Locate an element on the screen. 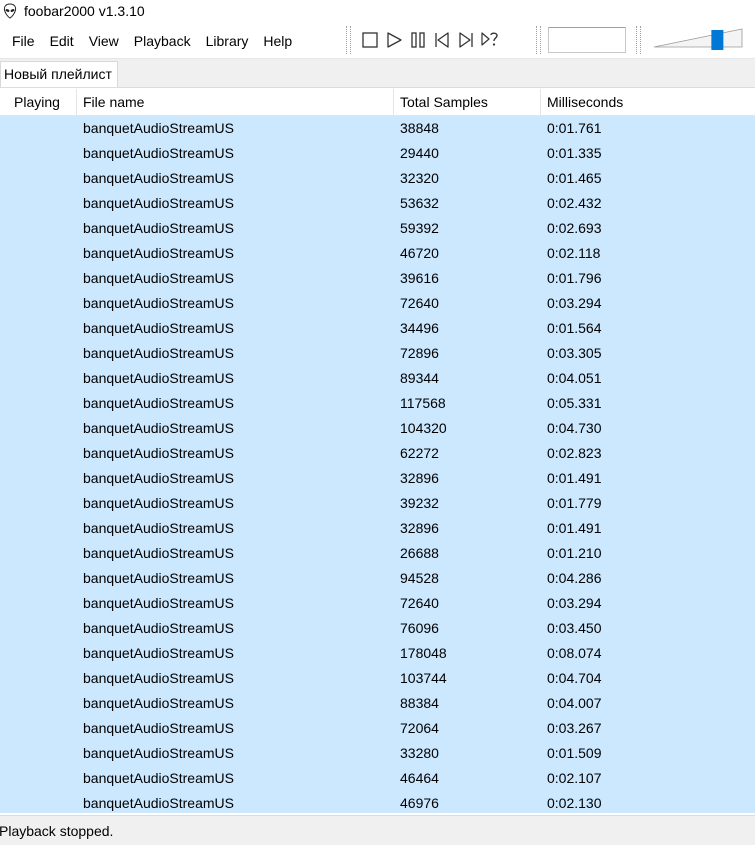 Image resolution: width=755 pixels, height=845 pixels. menu-file: File is located at coordinates (23, 41).